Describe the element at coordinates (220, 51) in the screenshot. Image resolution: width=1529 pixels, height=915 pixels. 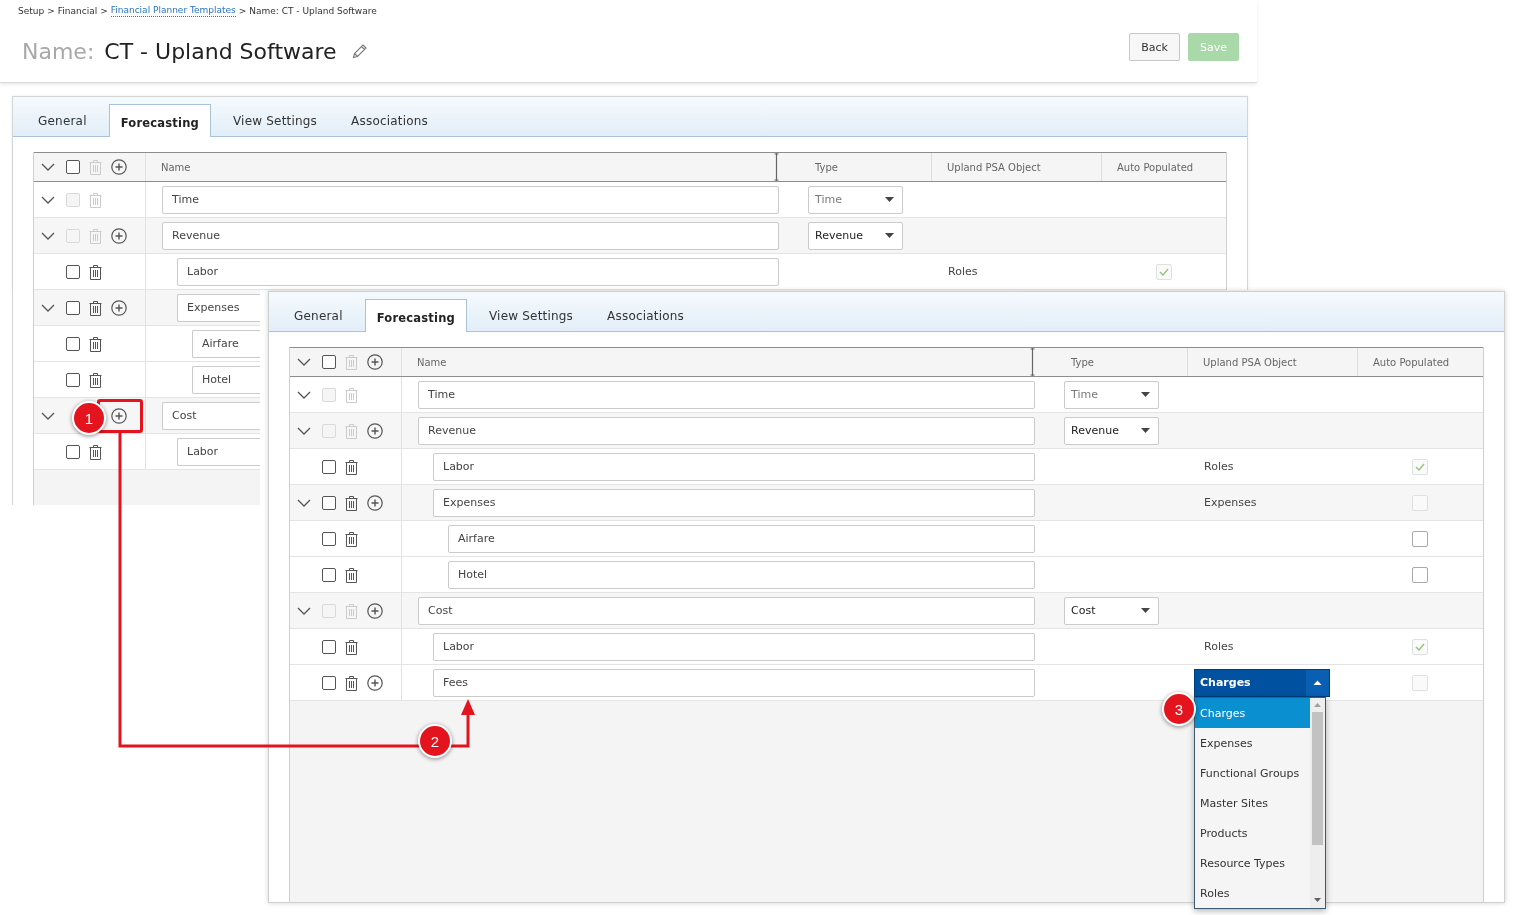
I see `page-title: CT - Upland Software` at that location.